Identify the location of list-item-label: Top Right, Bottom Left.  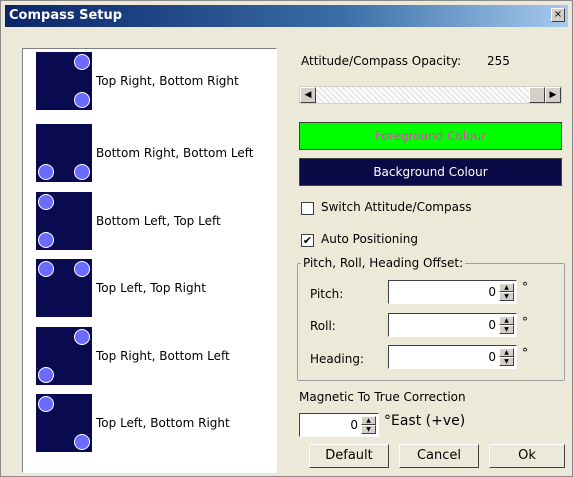
(163, 356).